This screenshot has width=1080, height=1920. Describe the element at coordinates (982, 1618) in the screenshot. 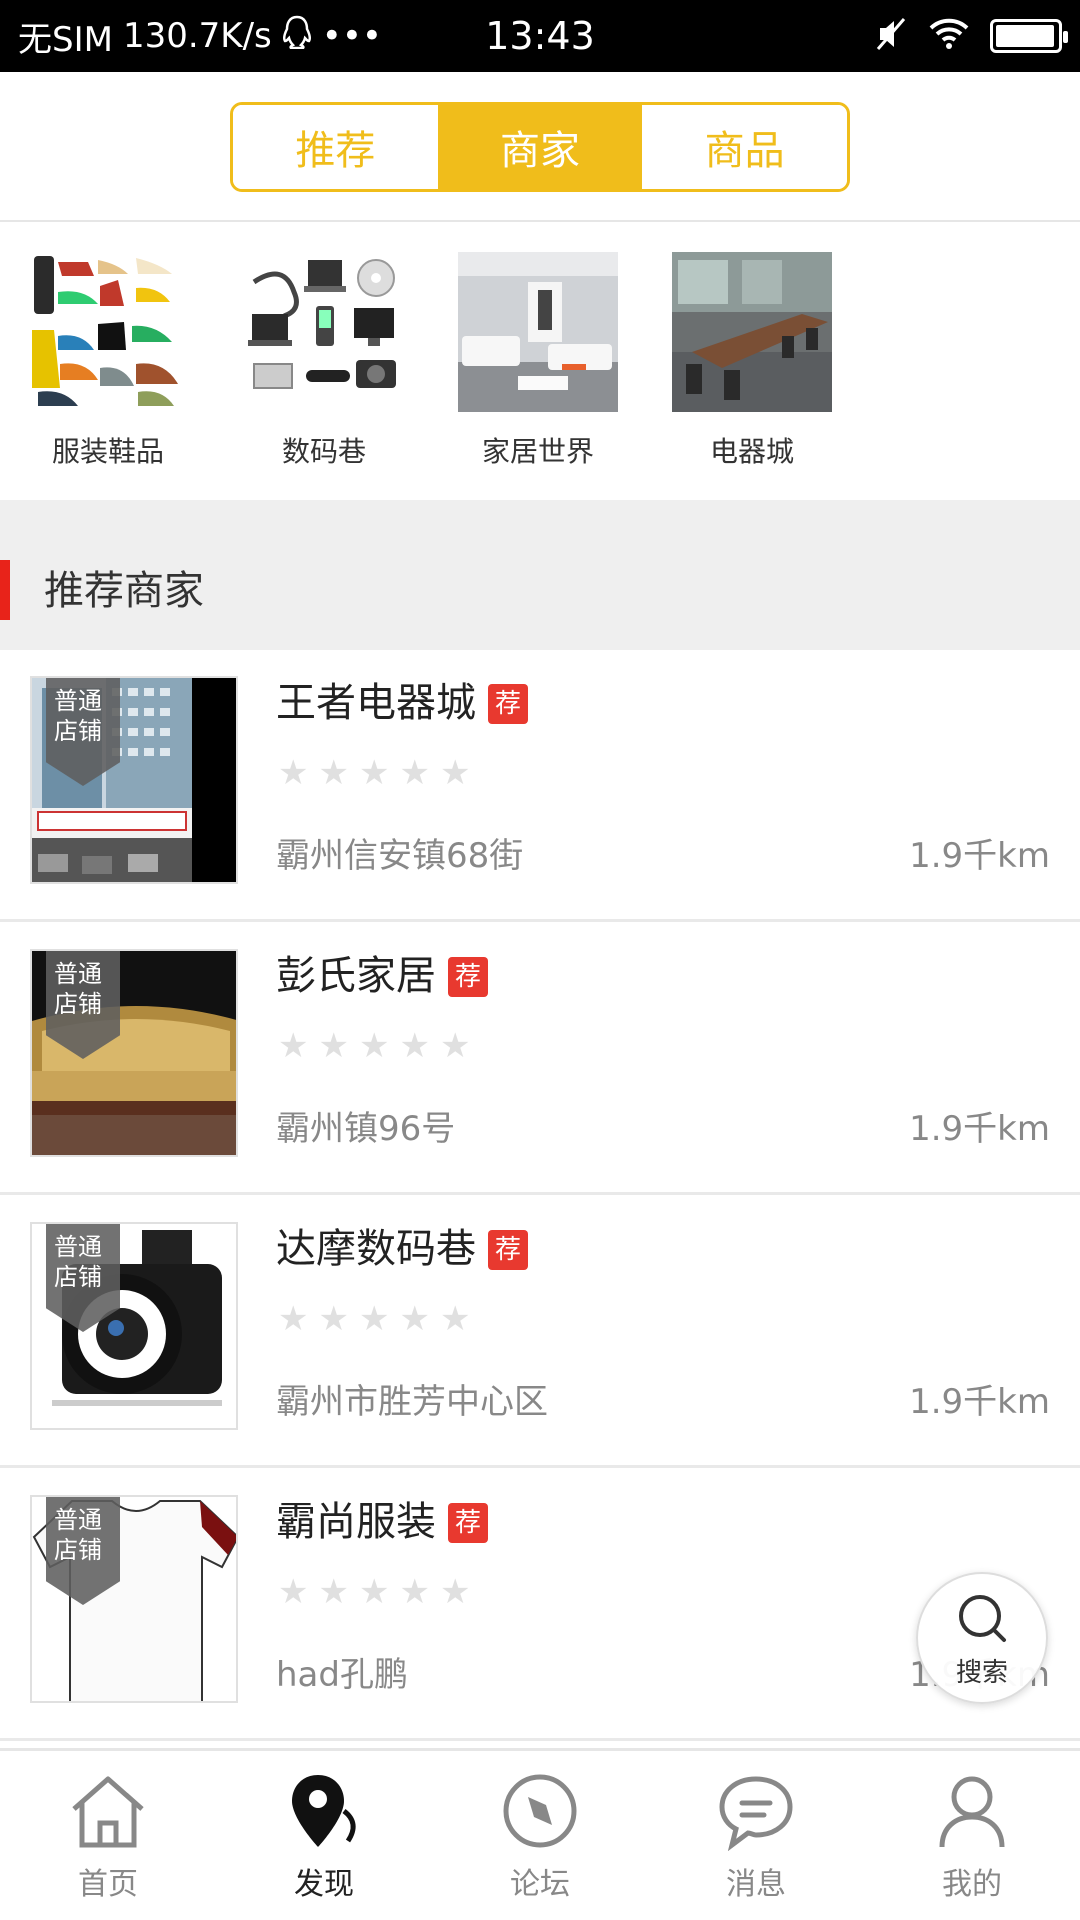

I see `search-icon` at that location.